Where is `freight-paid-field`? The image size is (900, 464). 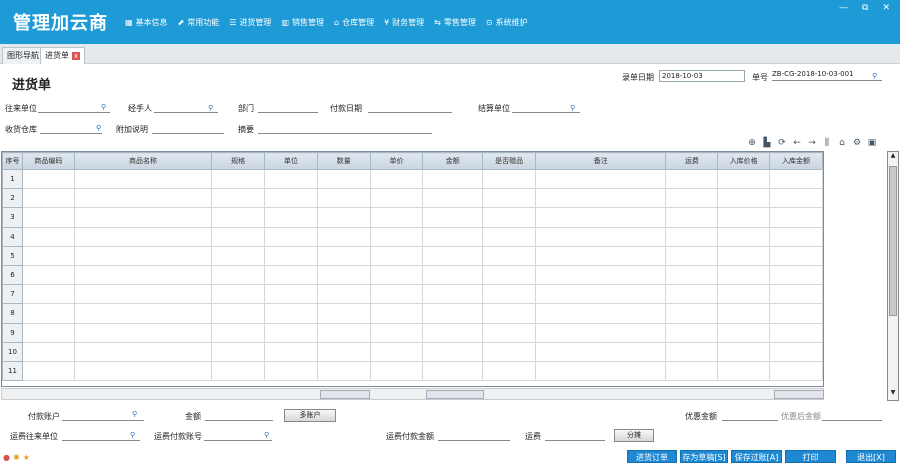 freight-paid-field is located at coordinates (474, 435).